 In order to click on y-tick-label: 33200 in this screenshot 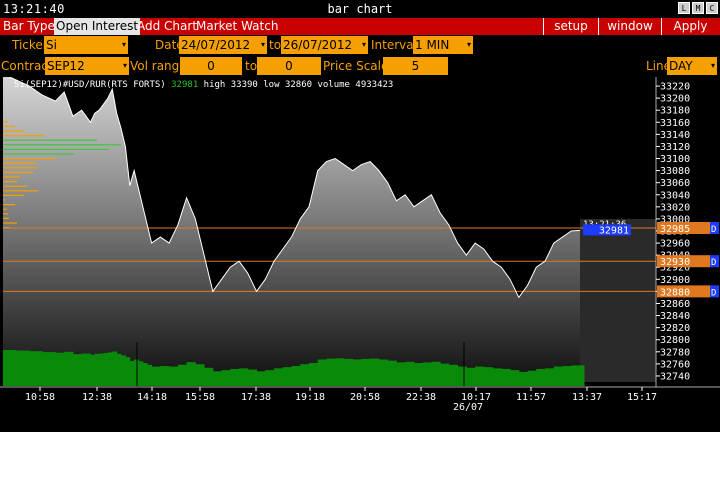, I will do `click(675, 99)`.